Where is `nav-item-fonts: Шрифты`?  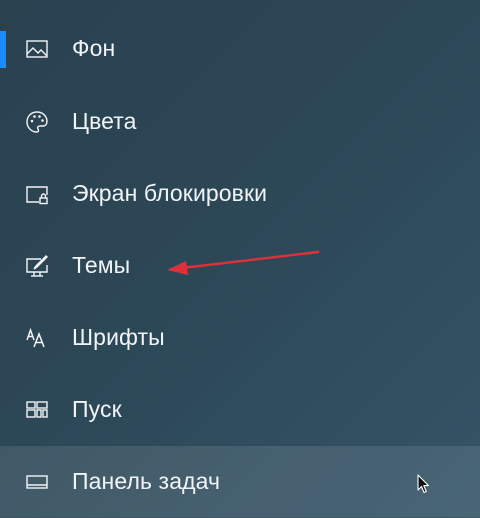 nav-item-fonts: Шрифты is located at coordinates (240, 338).